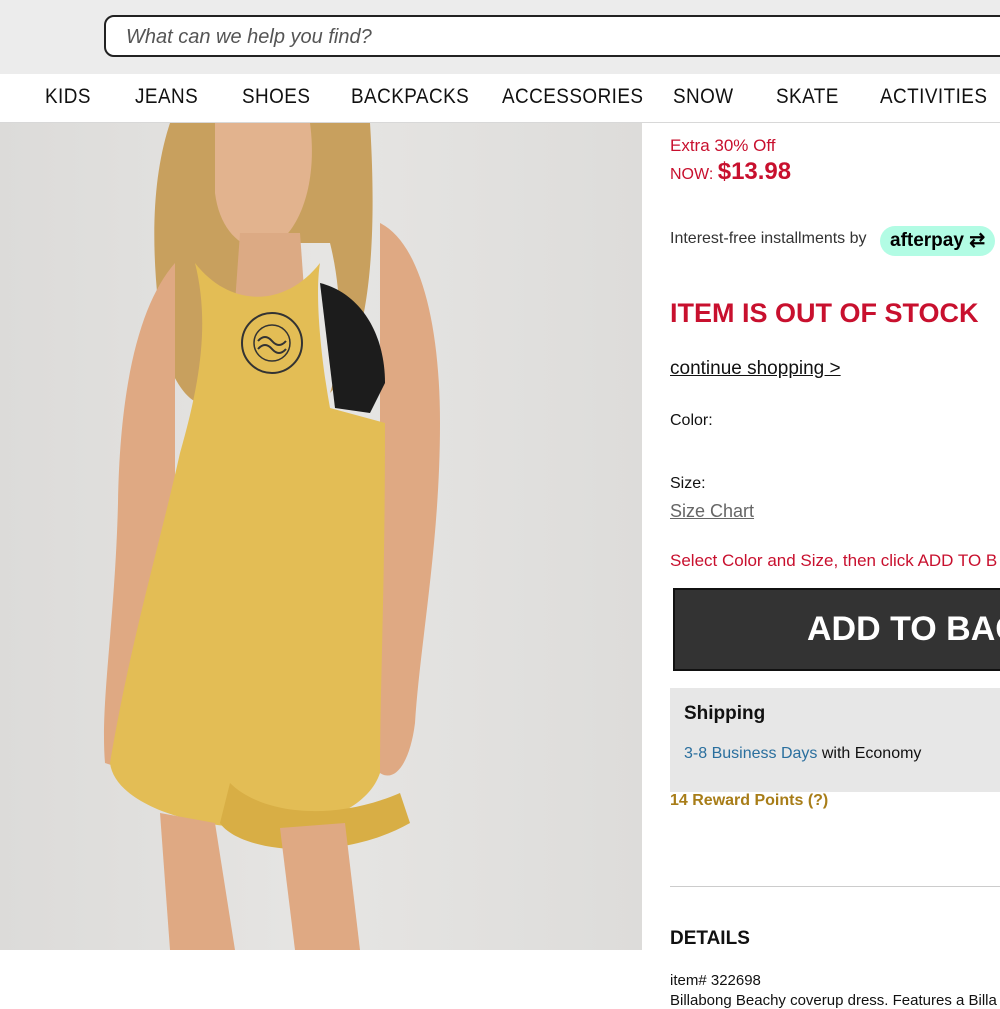 This screenshot has height=1009, width=1000. What do you see at coordinates (835, 740) in the screenshot?
I see `shipping-box: Shipping 3-8 Business Days with Economy` at bounding box center [835, 740].